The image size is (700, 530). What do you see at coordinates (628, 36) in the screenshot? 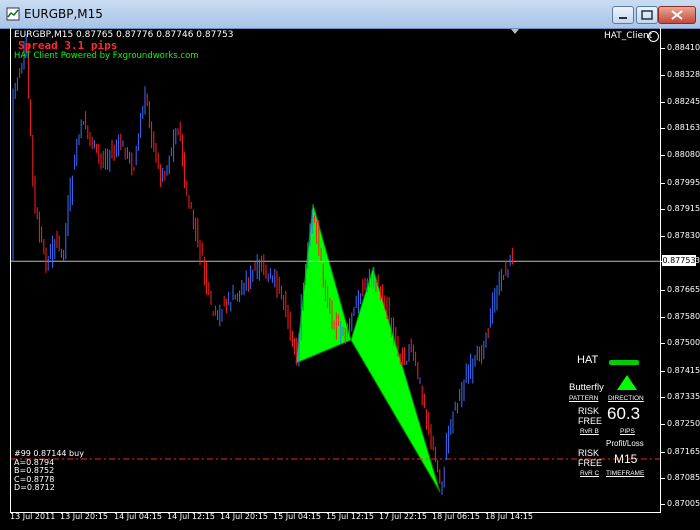
I see `indicator-name: HAT_Client` at bounding box center [628, 36].